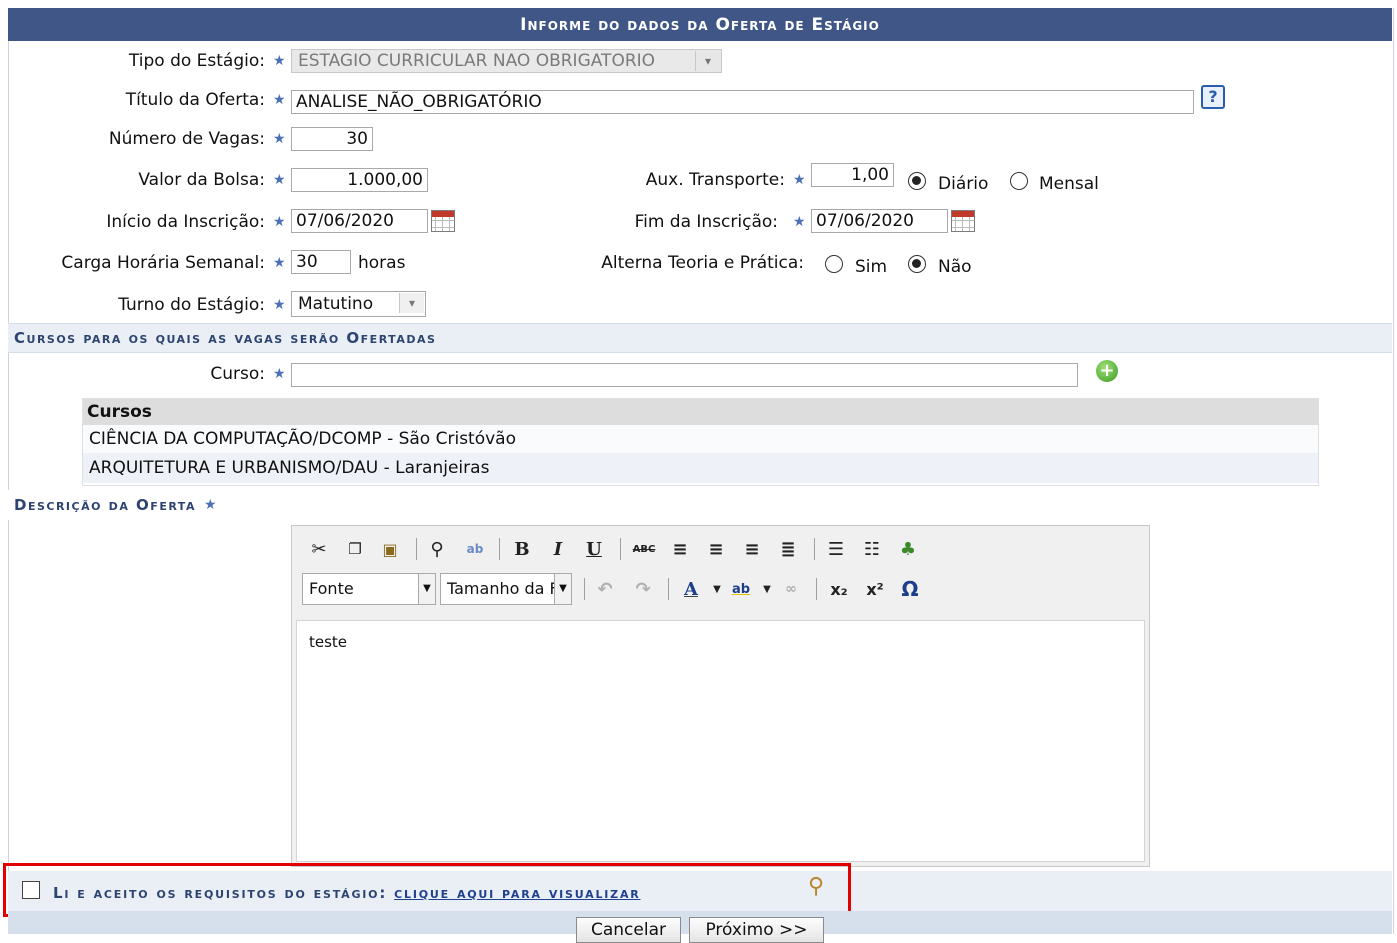  I want to click on replace-icon: ab, so click(475, 549).